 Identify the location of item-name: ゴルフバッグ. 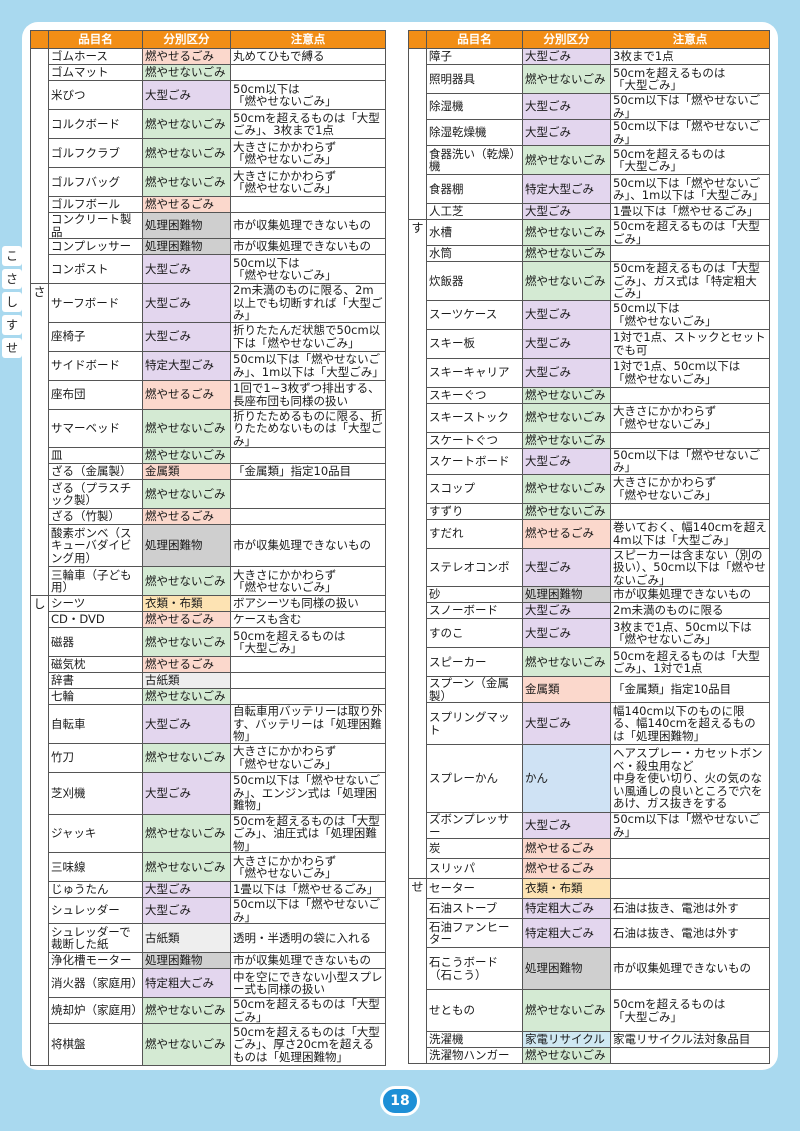
(95, 182).